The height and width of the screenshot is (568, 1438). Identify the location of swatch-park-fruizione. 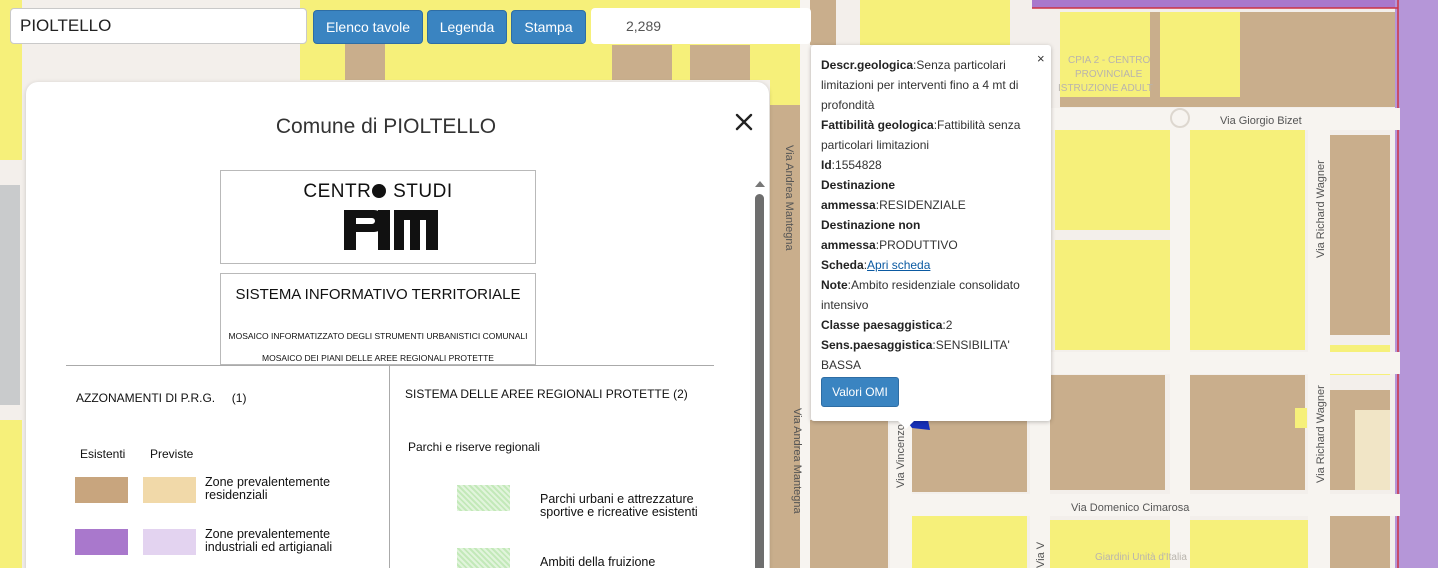
(483, 558).